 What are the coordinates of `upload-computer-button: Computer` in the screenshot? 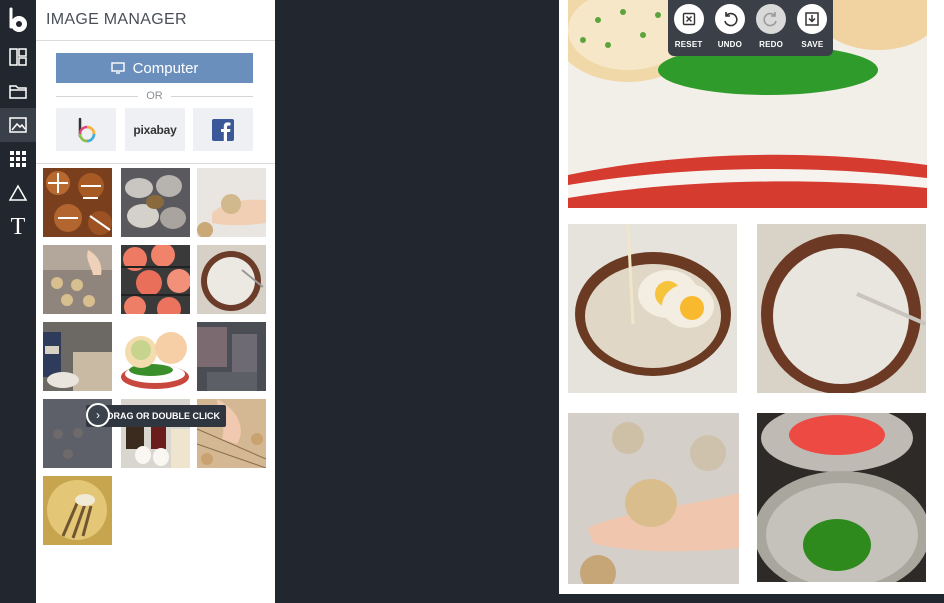 It's located at (154, 68).